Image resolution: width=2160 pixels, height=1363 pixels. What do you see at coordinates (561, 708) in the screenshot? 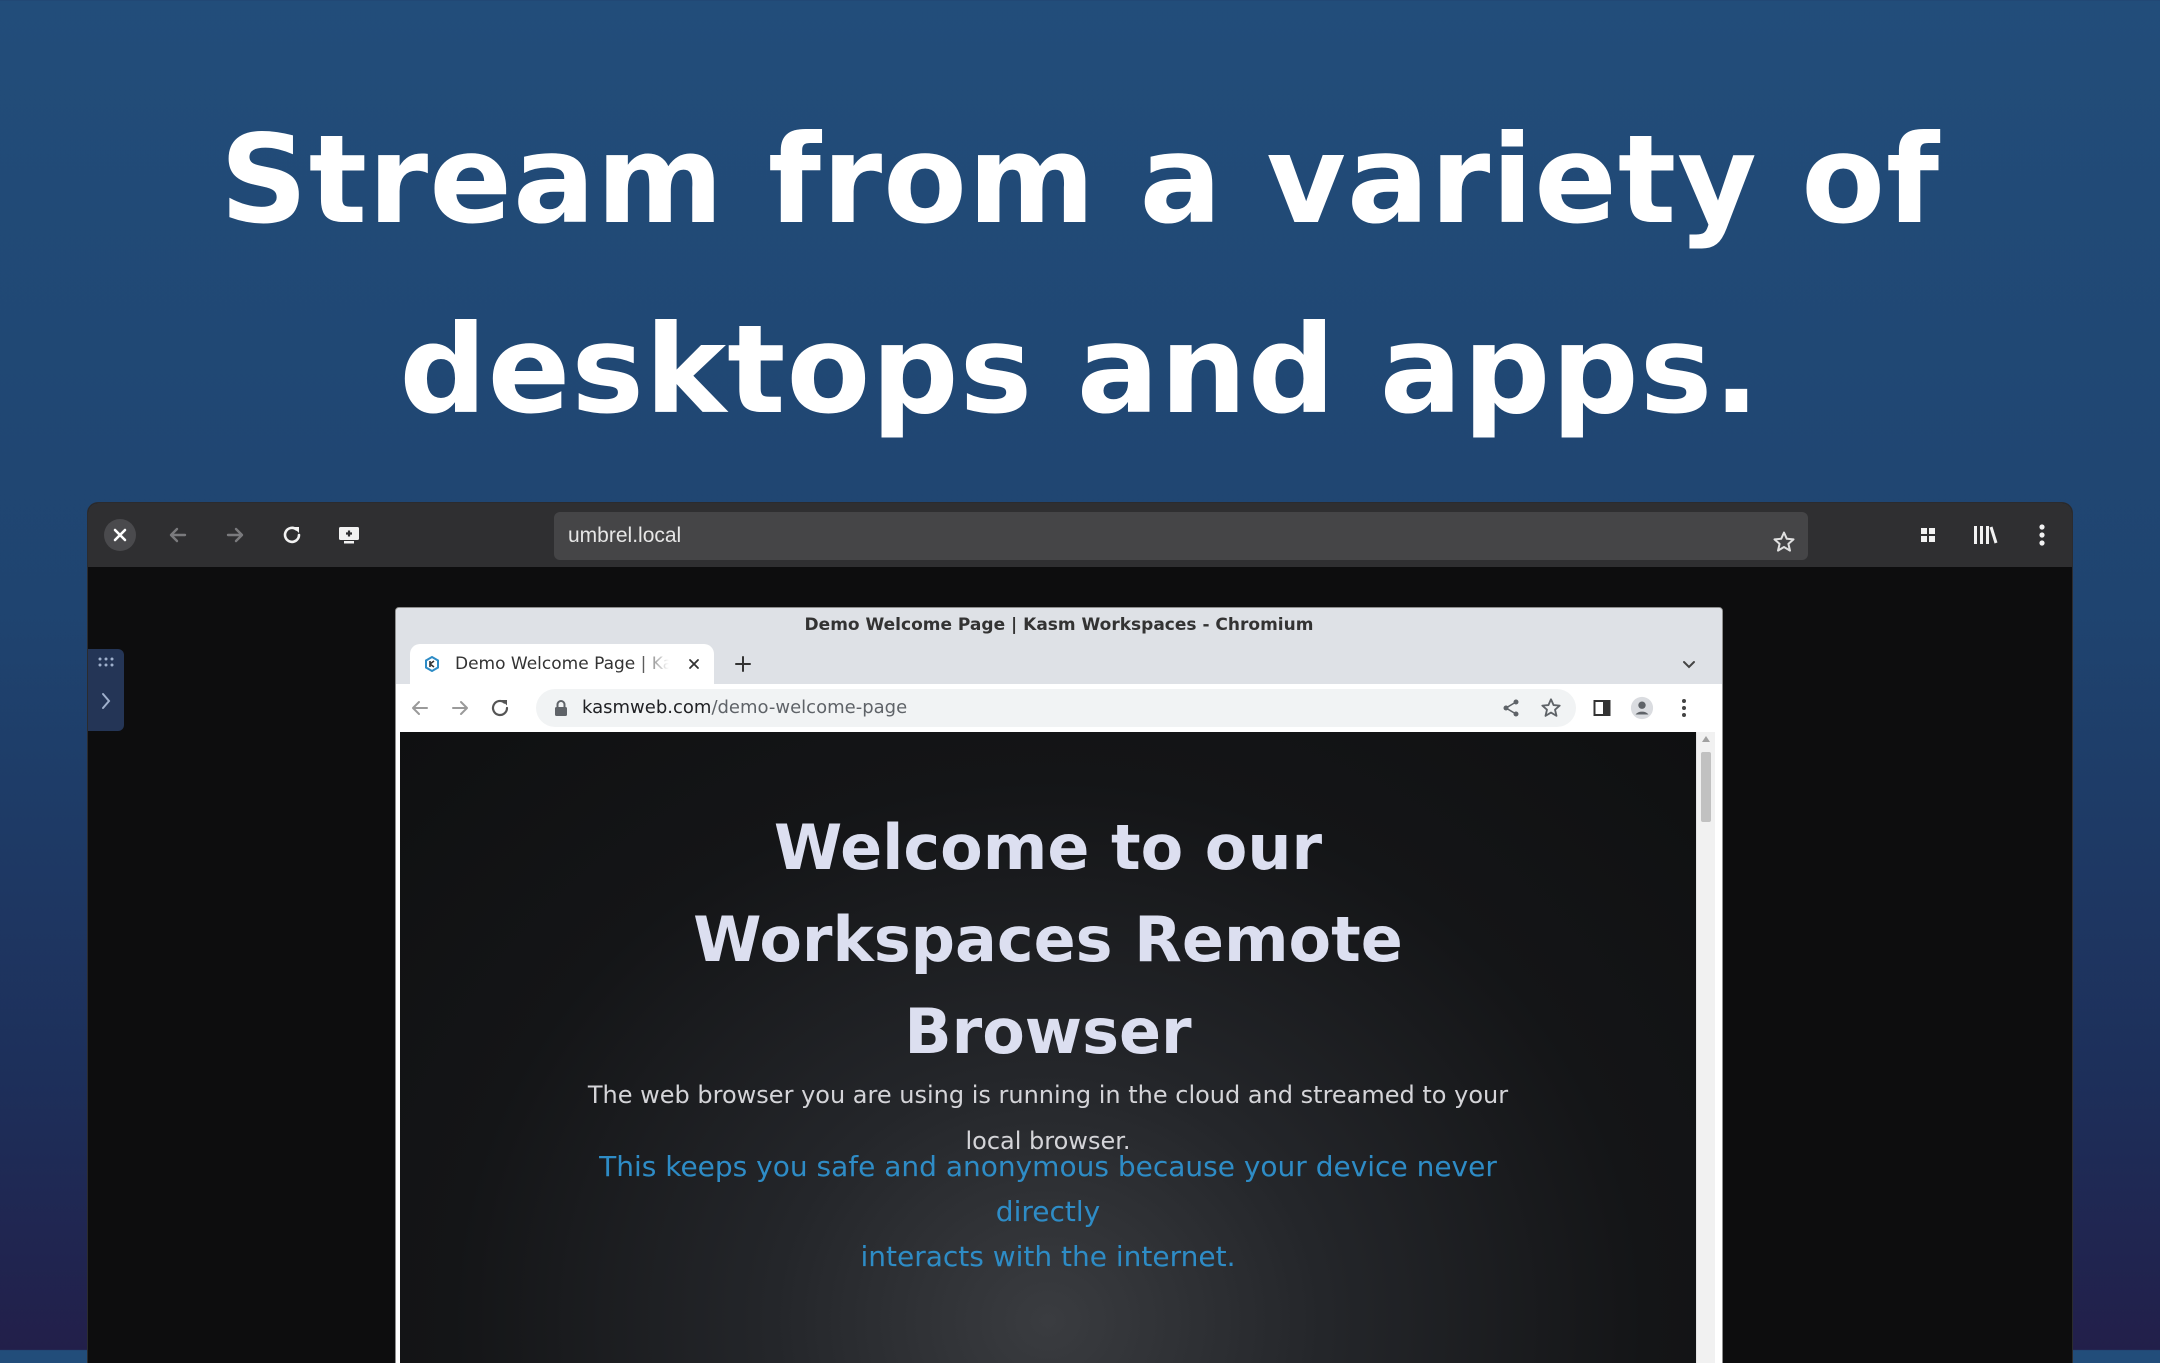
I see `lock-icon` at bounding box center [561, 708].